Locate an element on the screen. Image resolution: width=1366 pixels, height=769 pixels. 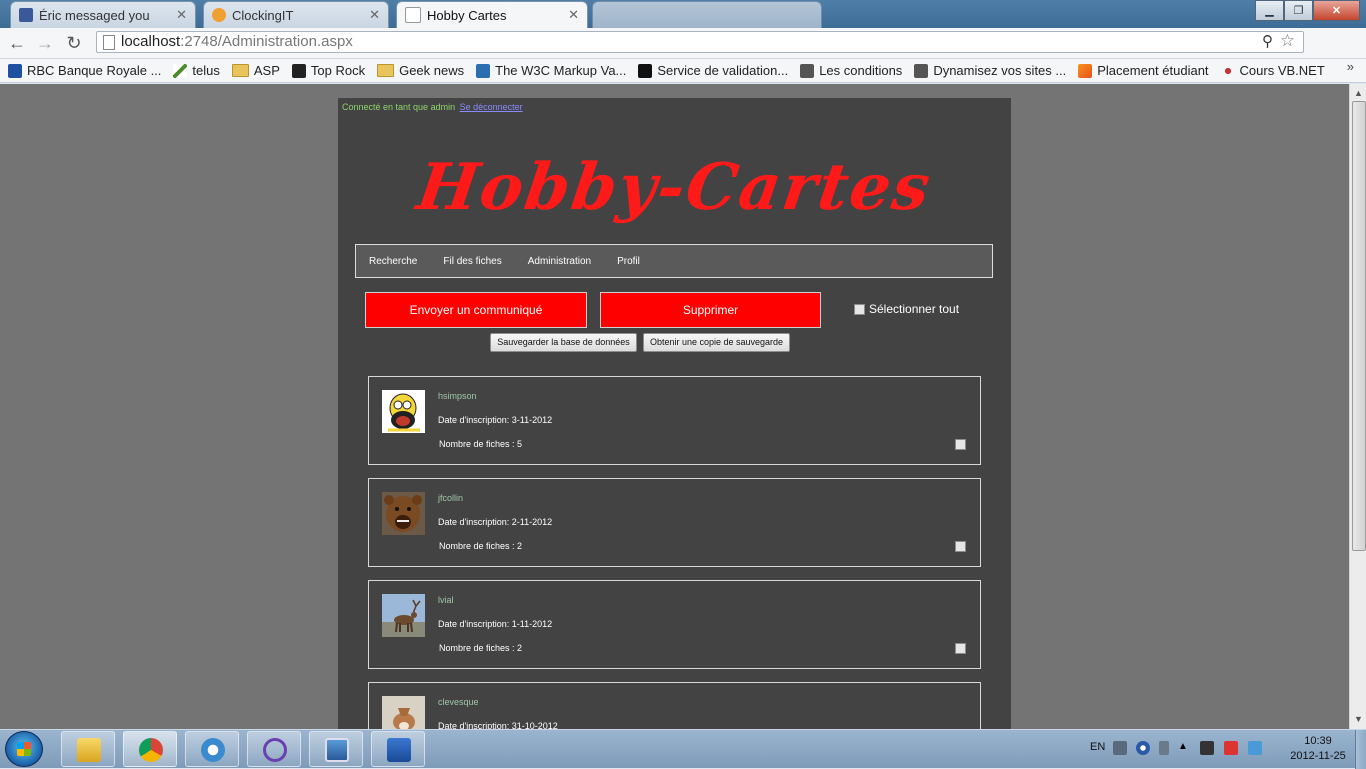
device-icon is located at coordinates (1207, 748).